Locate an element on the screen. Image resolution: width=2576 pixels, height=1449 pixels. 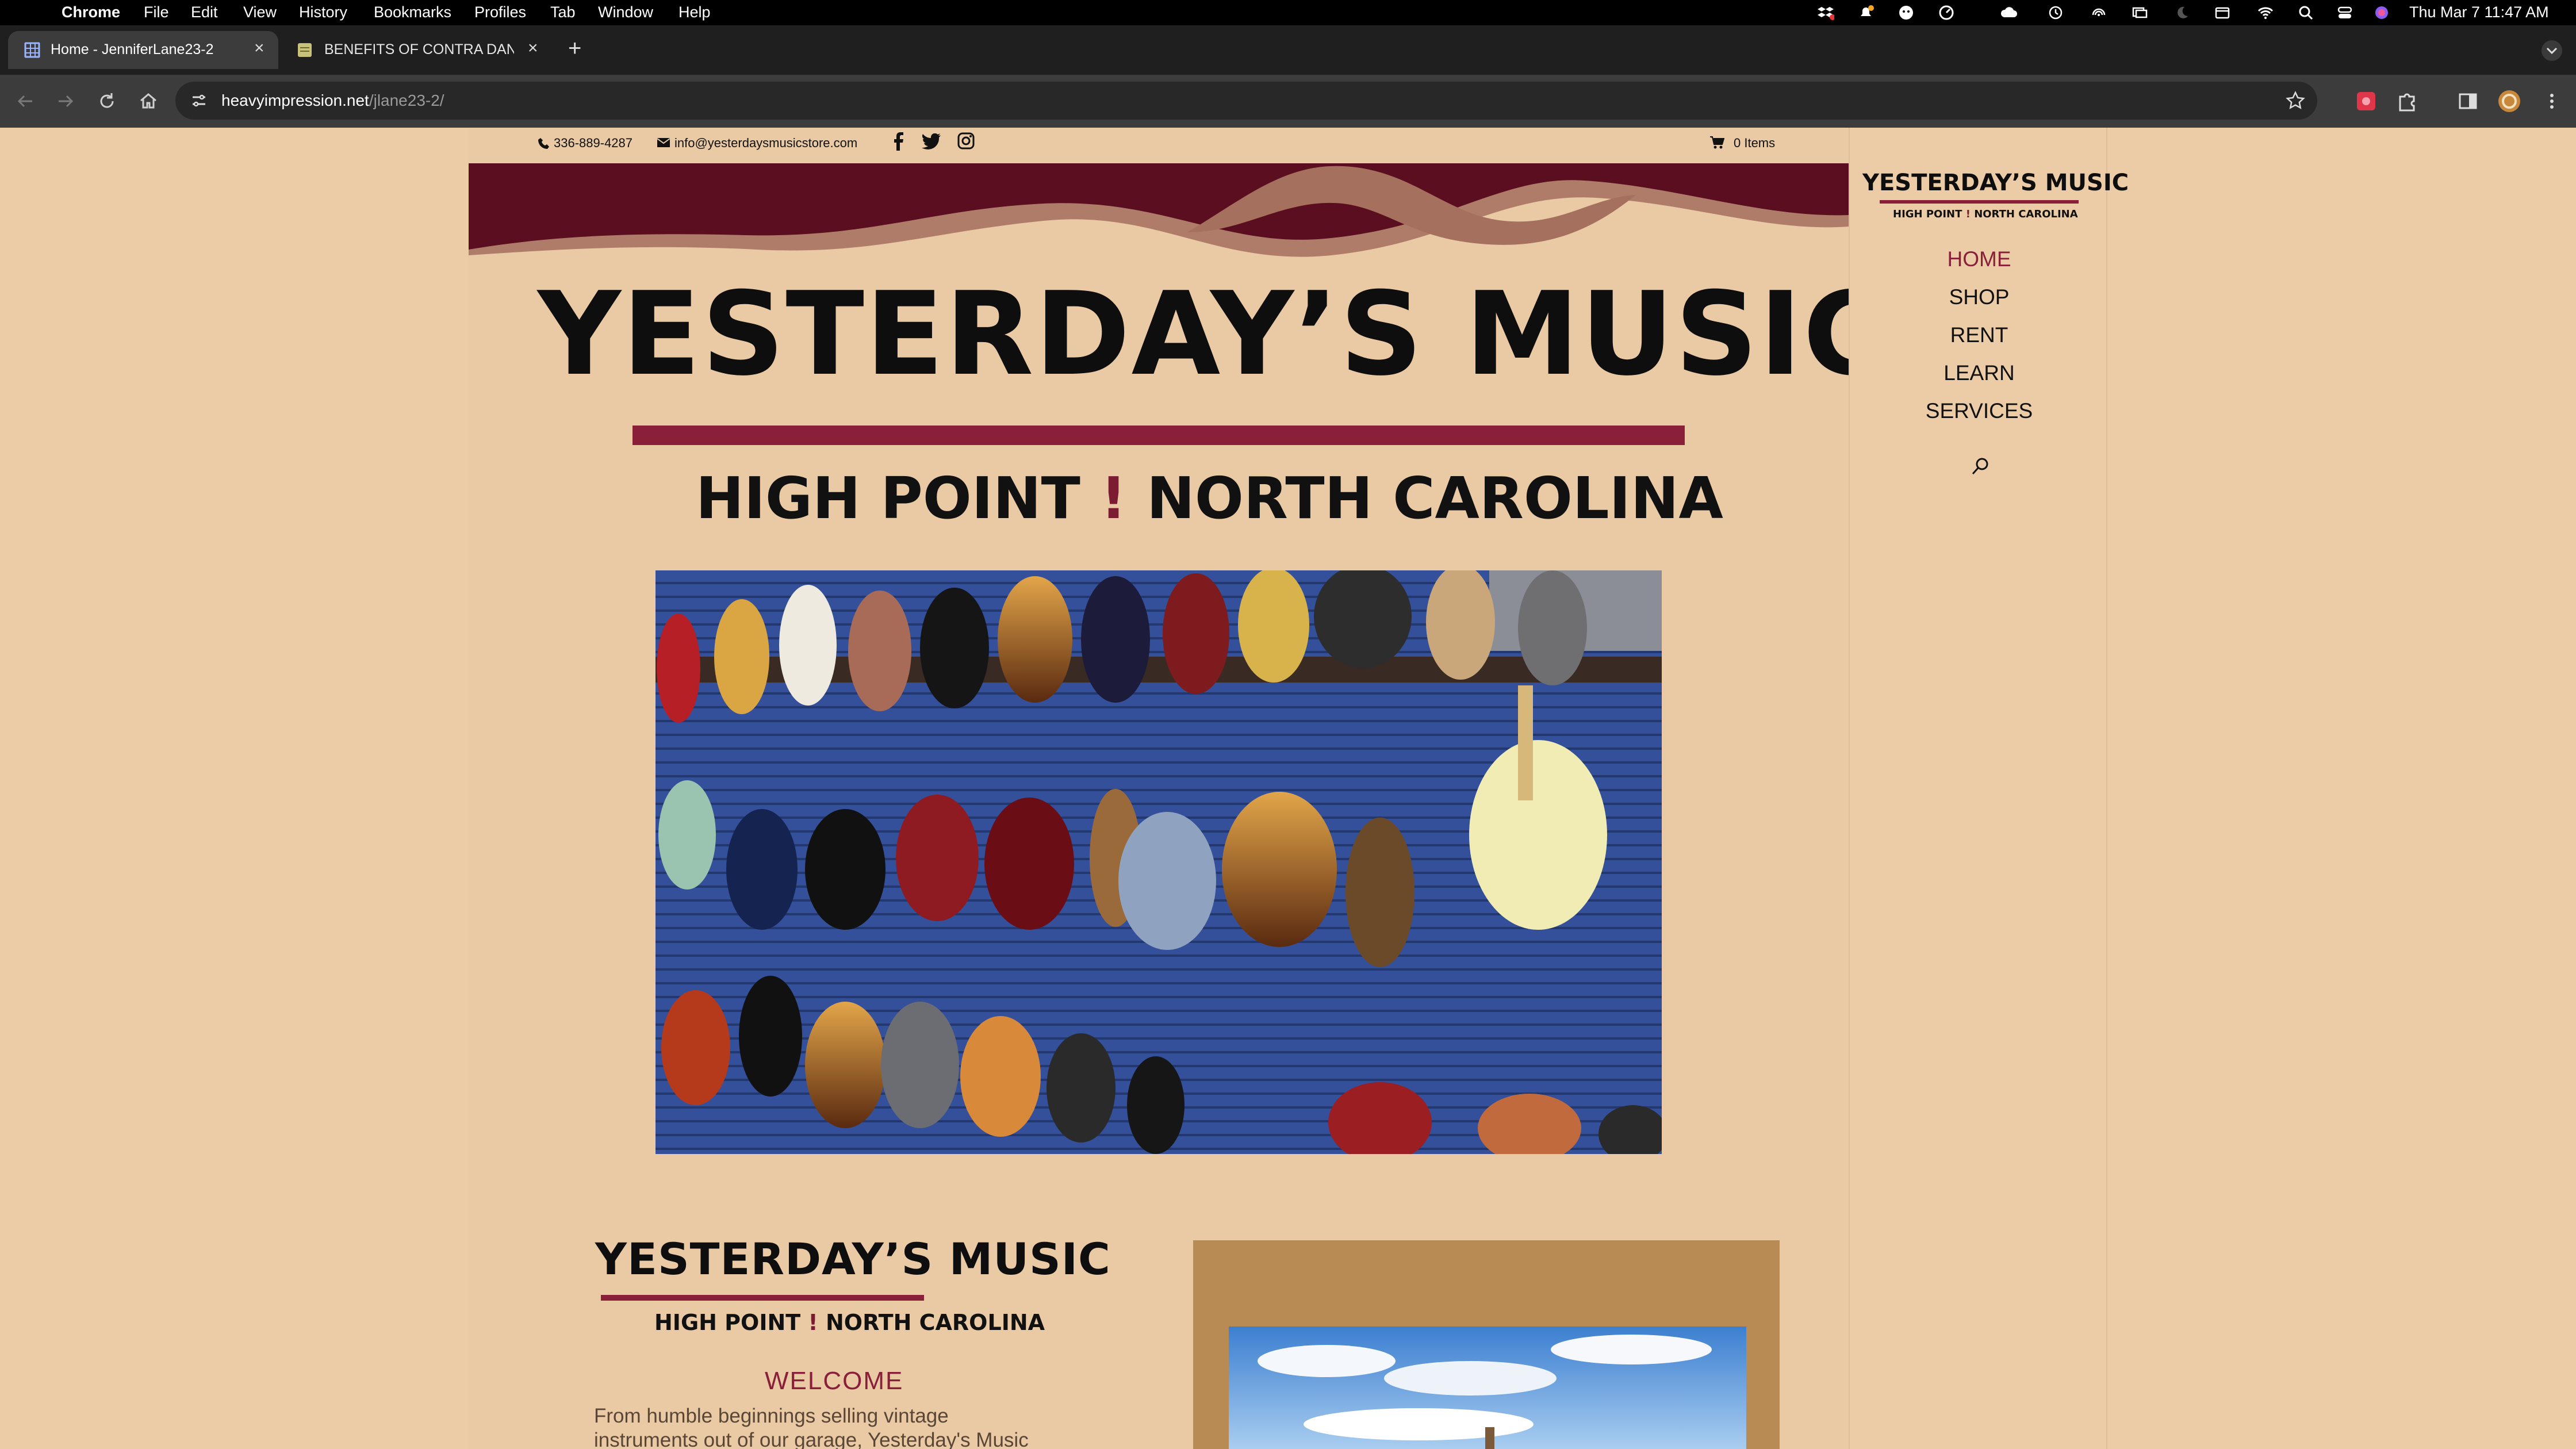
menu-edit: Edit is located at coordinates (204, 12).